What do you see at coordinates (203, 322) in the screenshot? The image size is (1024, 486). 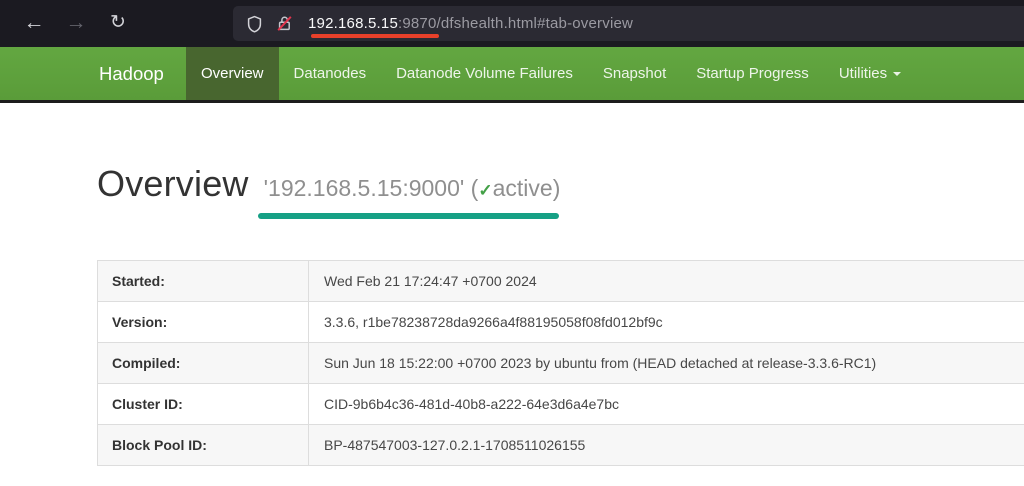 I see `row-label: Version:` at bounding box center [203, 322].